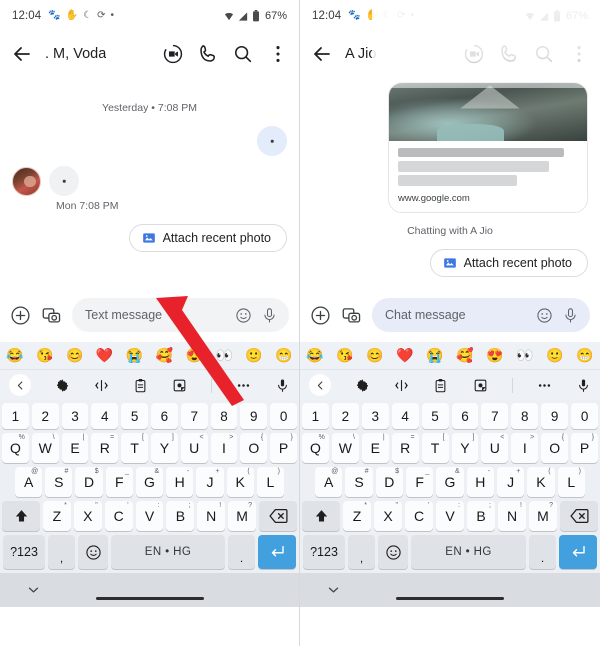 The width and height of the screenshot is (600, 646). I want to click on enter-key, so click(277, 552).